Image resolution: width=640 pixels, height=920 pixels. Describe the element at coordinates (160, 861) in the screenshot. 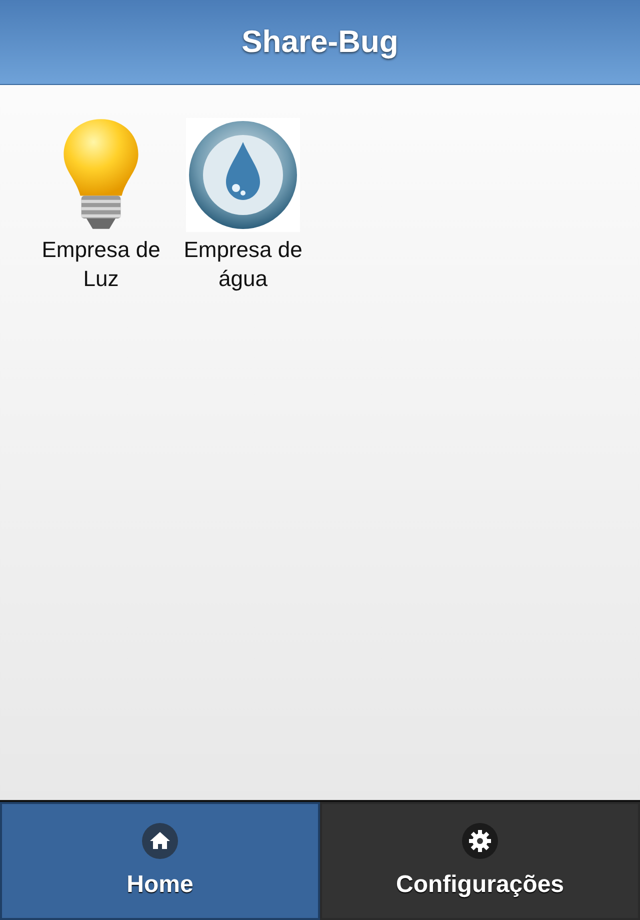

I see `tab: Home` at that location.